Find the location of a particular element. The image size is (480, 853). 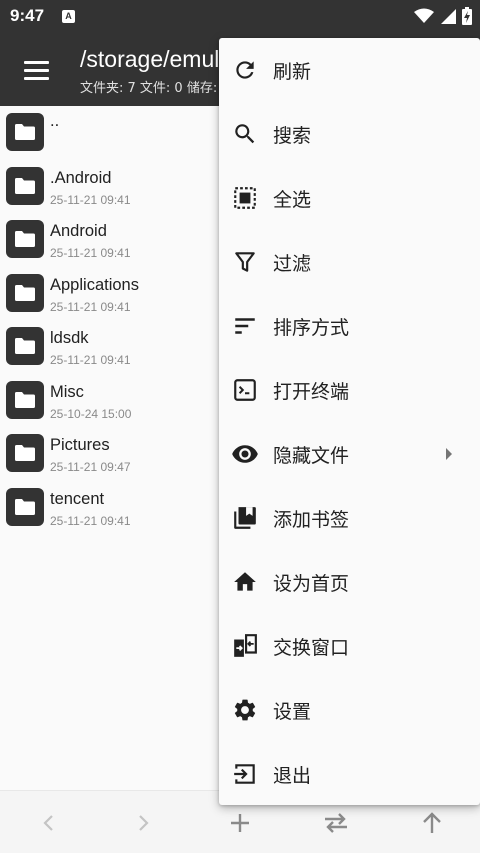

select-all-icon is located at coordinates (245, 198).